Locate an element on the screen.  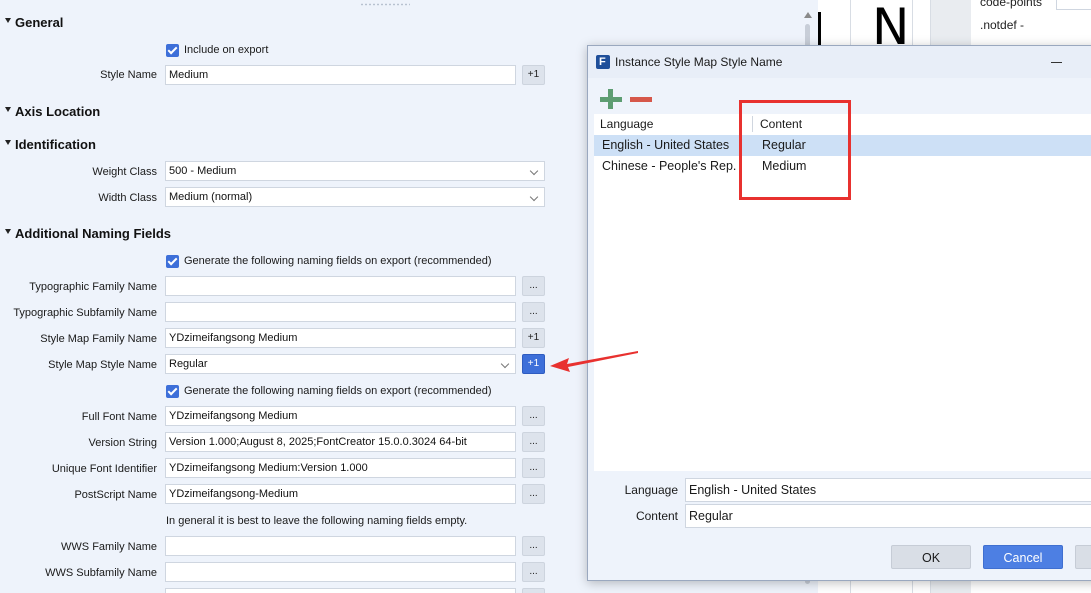
typographic-family-label: Typographic Family Name is located at coordinates (93, 287).